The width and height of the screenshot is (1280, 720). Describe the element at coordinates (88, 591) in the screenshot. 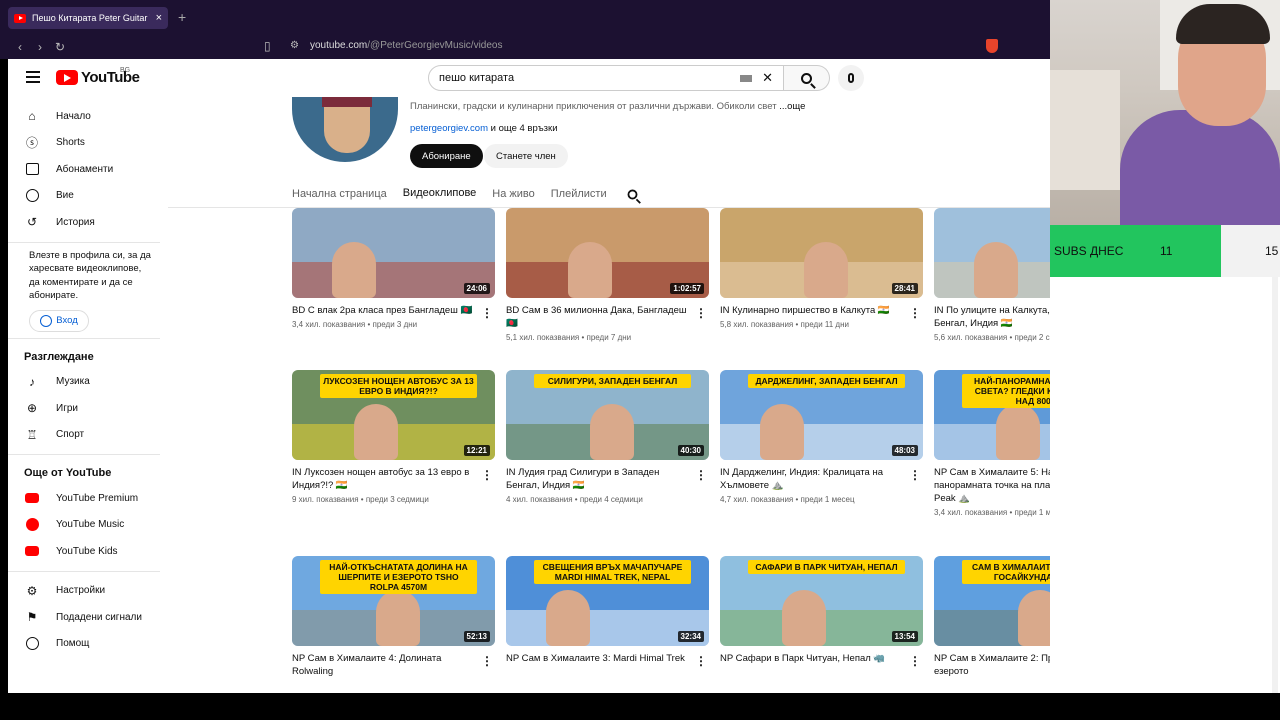

I see `sidebar-item-settings: ⚙ Настройки` at that location.